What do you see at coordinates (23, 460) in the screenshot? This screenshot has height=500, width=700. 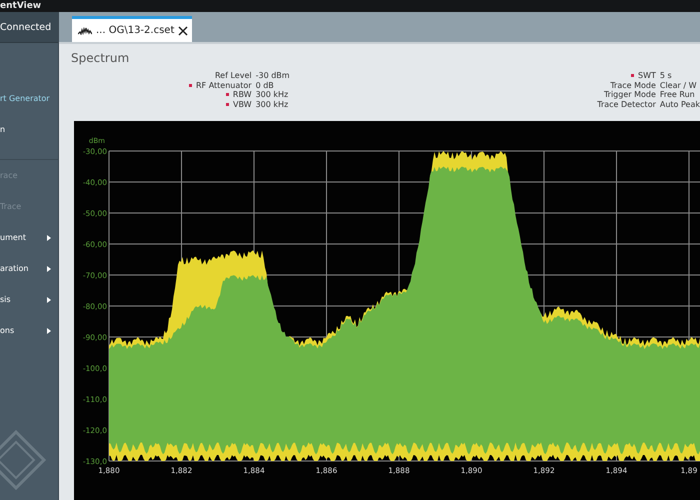 I see `diamond-logo-icon` at bounding box center [23, 460].